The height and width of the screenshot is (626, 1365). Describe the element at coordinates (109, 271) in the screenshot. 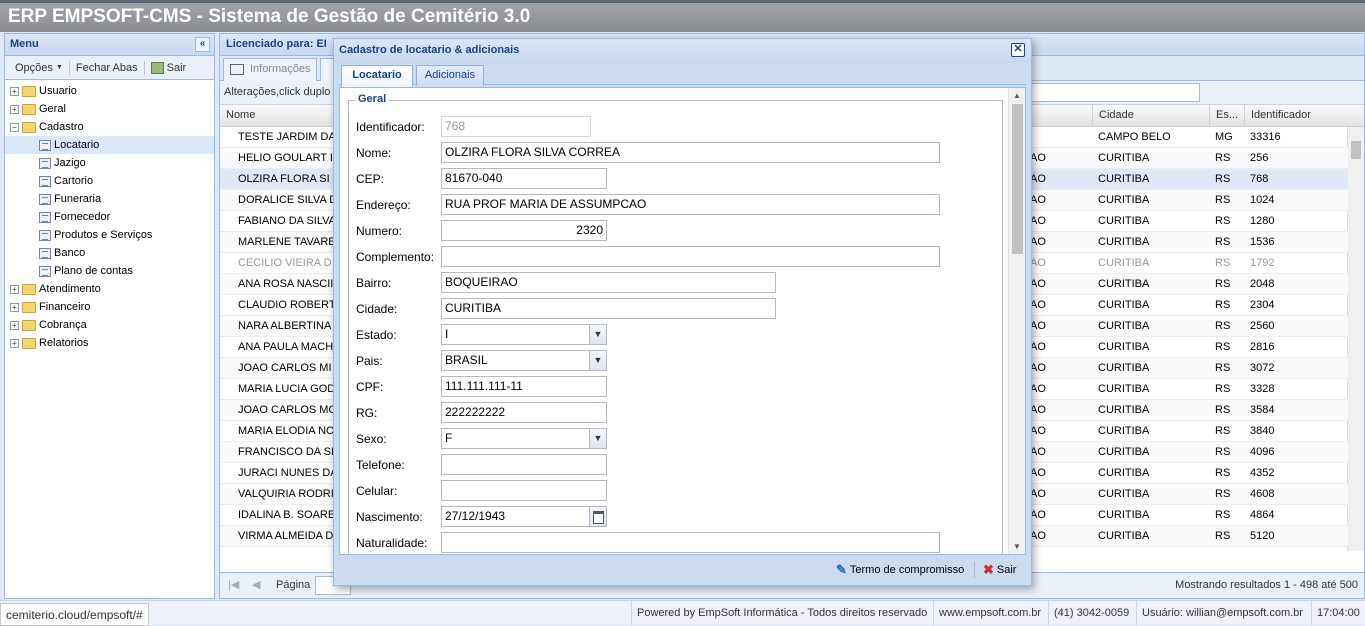

I see `tree-node-plano-de-contas: Plano de contas` at that location.